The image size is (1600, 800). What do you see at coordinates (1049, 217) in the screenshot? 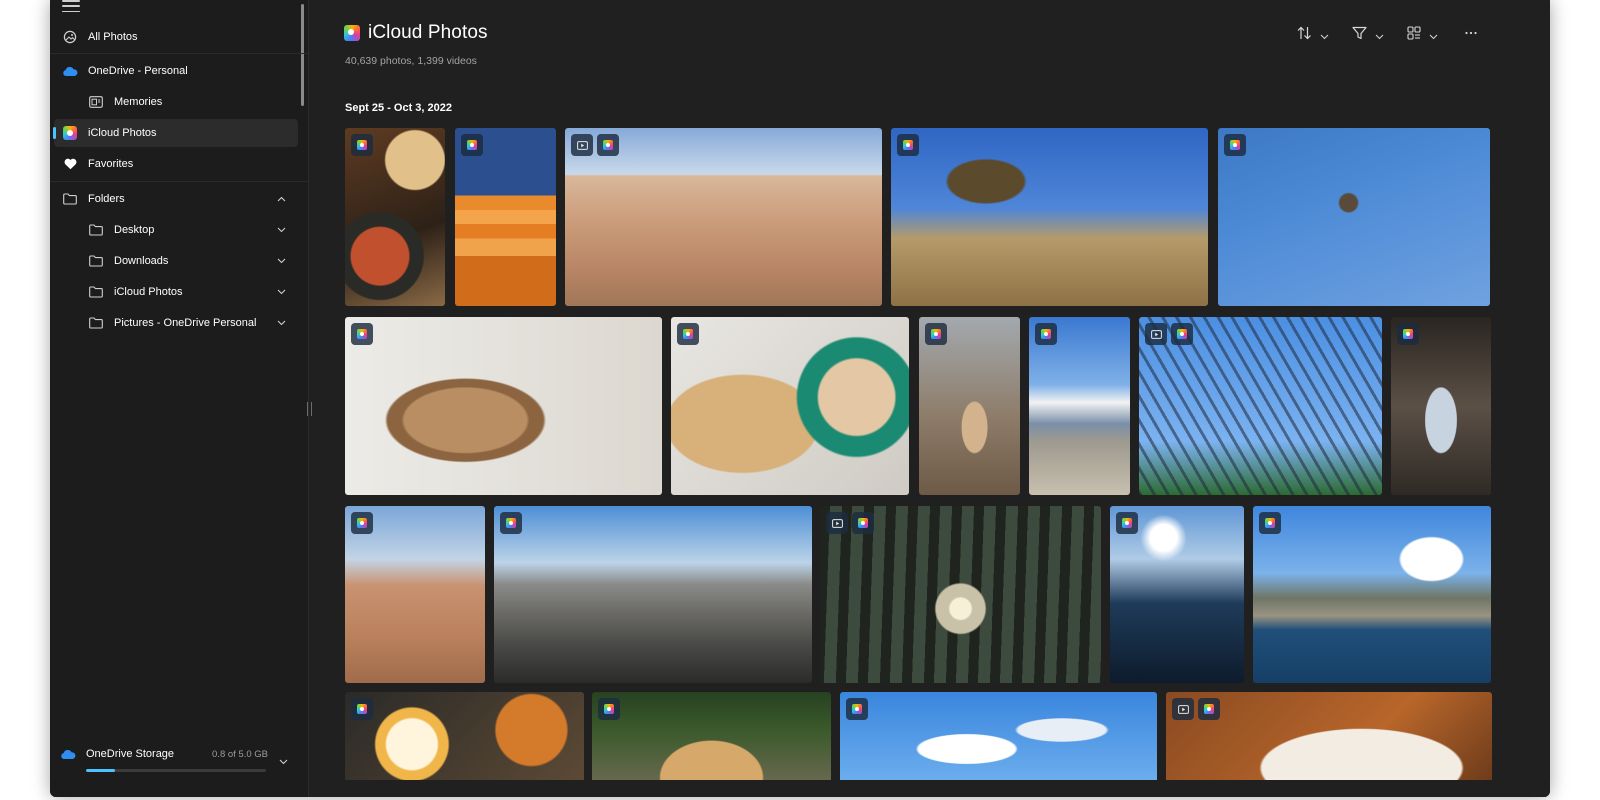
I see `photo-joshua-tree` at bounding box center [1049, 217].